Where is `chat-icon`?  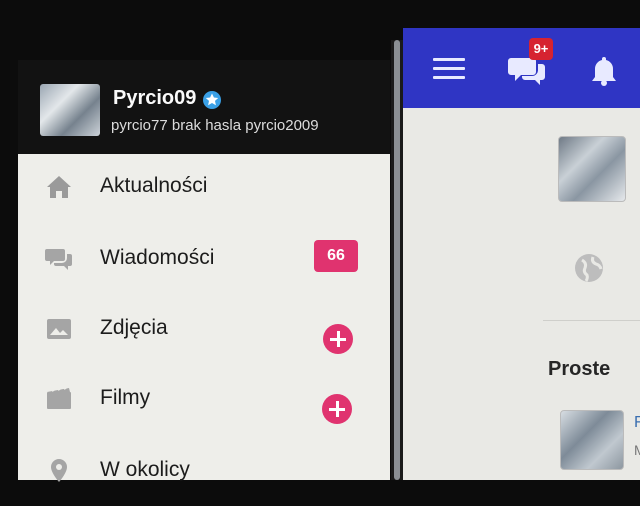 chat-icon is located at coordinates (58, 259).